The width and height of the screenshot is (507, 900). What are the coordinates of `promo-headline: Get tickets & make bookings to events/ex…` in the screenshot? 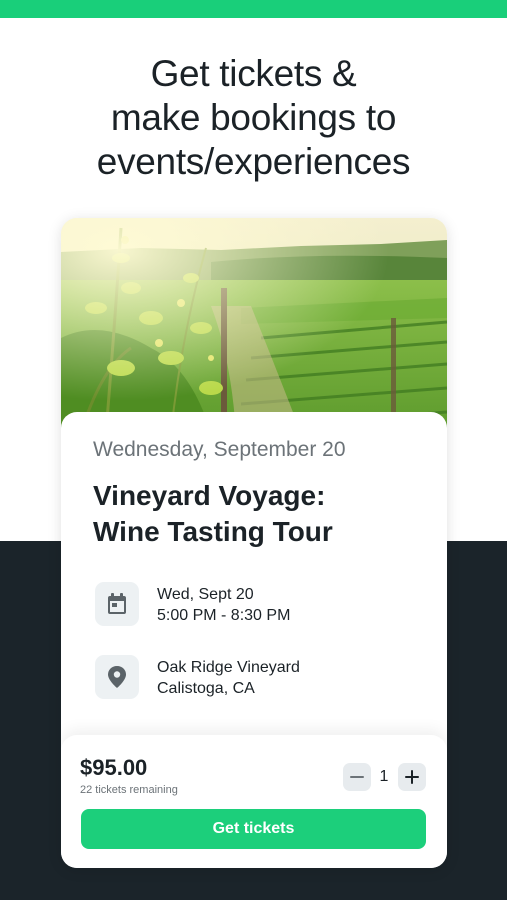 It's located at (253, 118).